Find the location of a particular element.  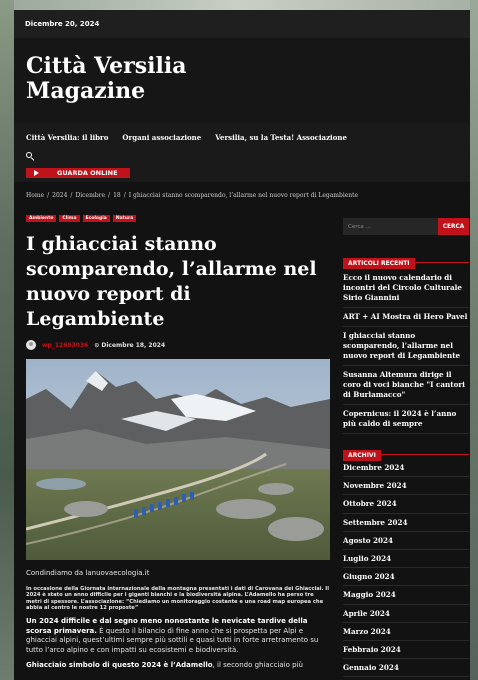

top-bar: Dicembre 20, 2024 is located at coordinates (242, 24).